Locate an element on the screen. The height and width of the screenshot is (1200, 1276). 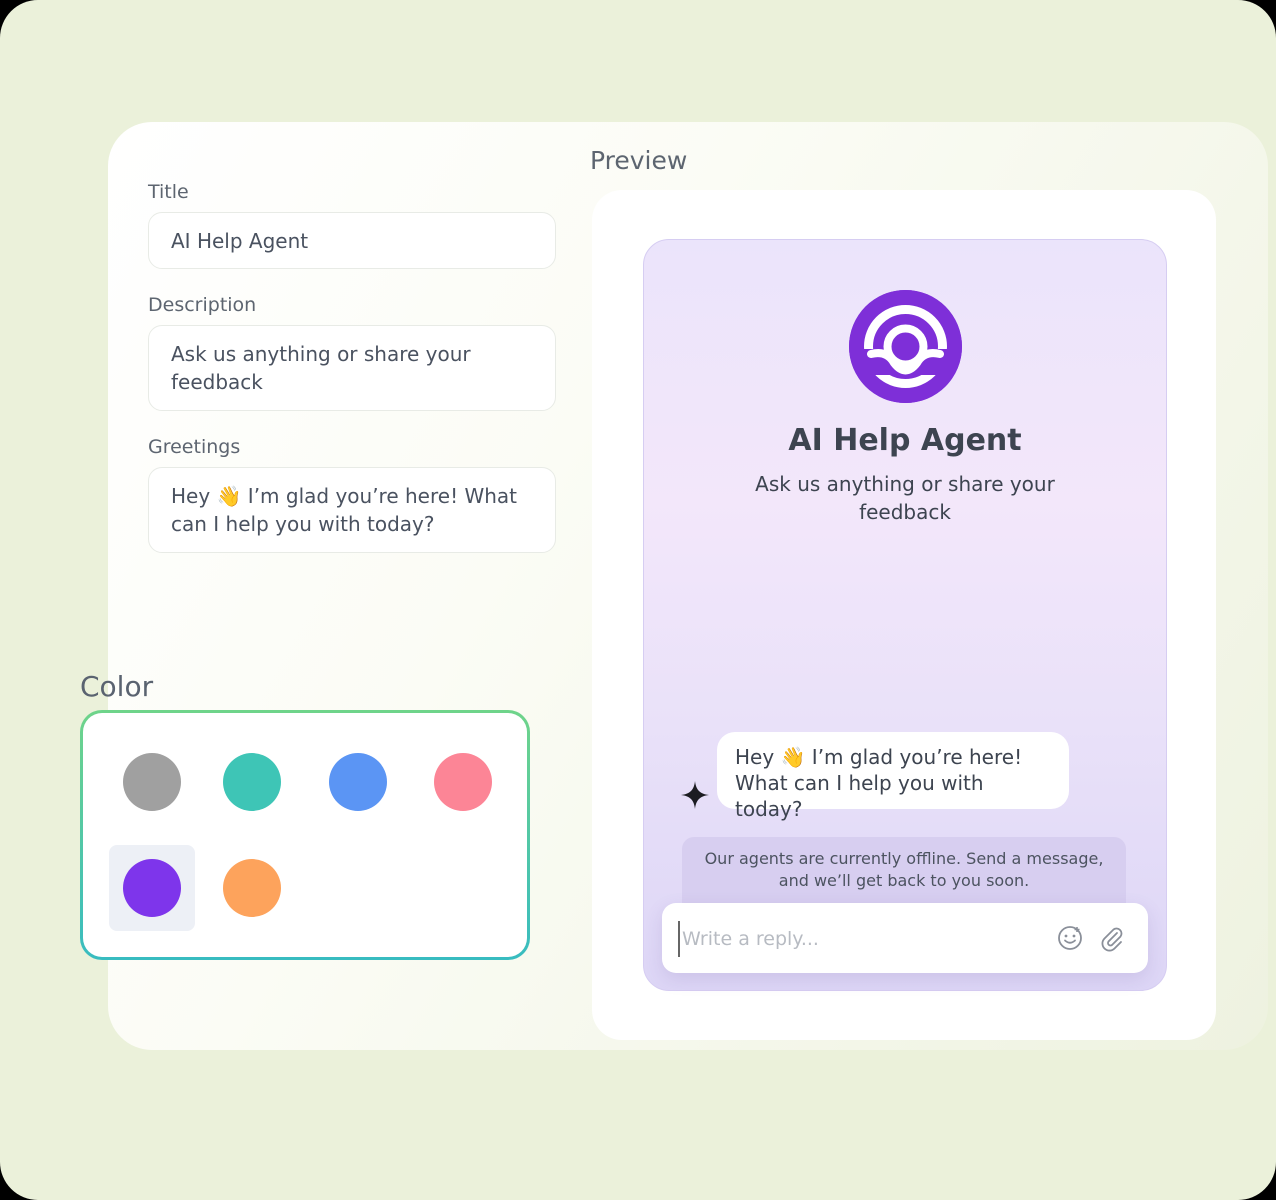
swatch-gray is located at coordinates (152, 782).